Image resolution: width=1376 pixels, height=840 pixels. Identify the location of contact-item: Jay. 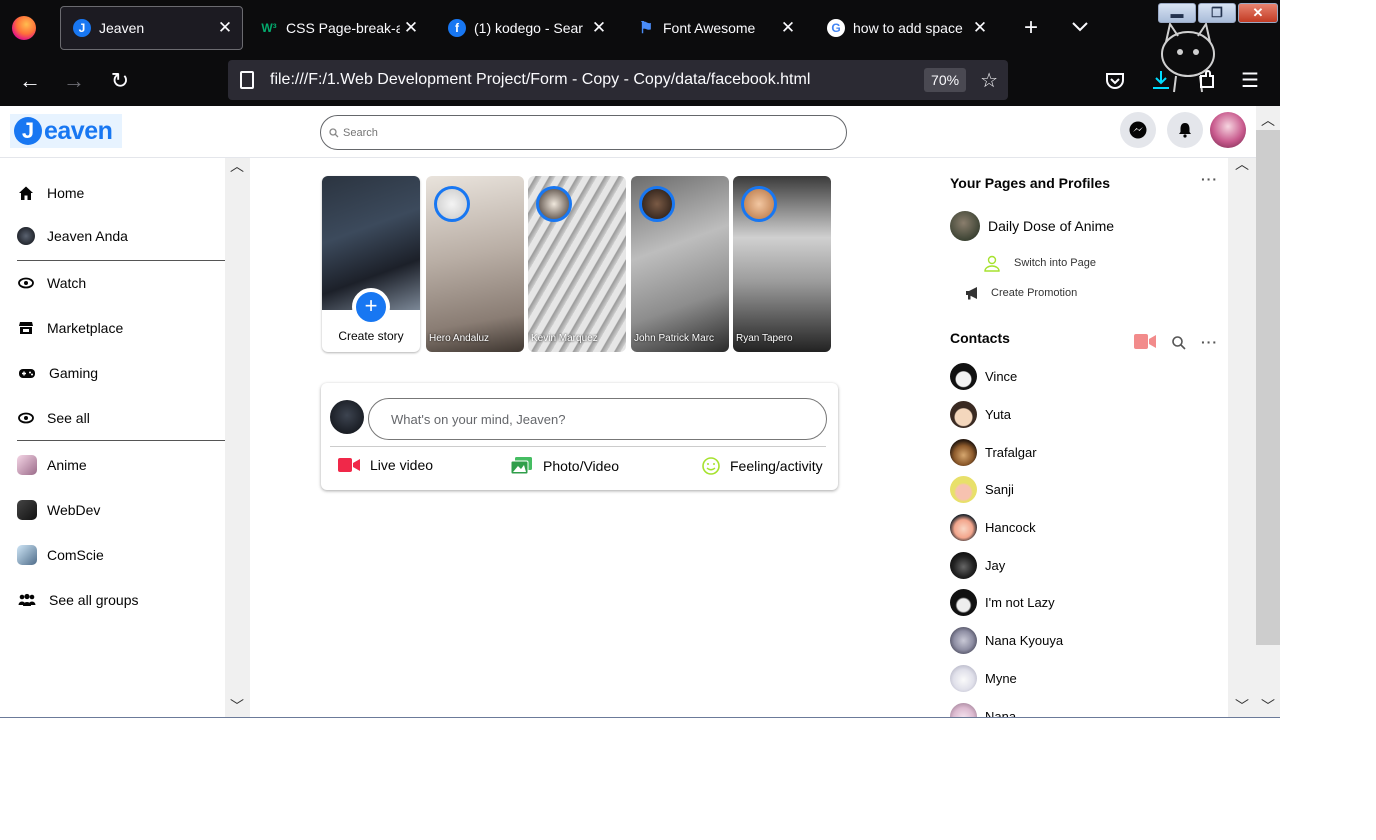
(977, 565).